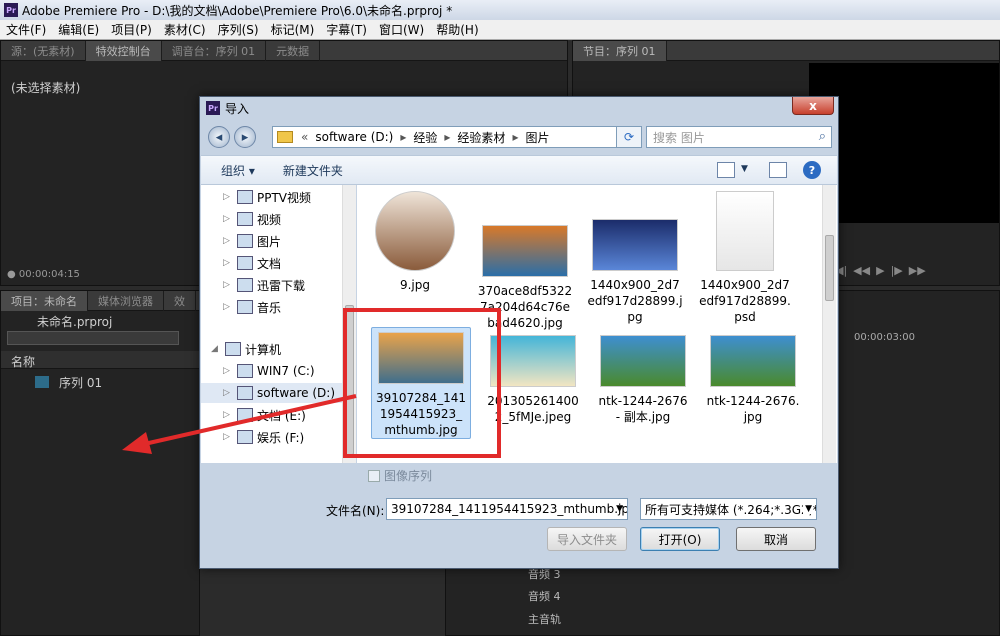  I want to click on nav-item-downloads: ▷ 迅雷下载, so click(277, 285).